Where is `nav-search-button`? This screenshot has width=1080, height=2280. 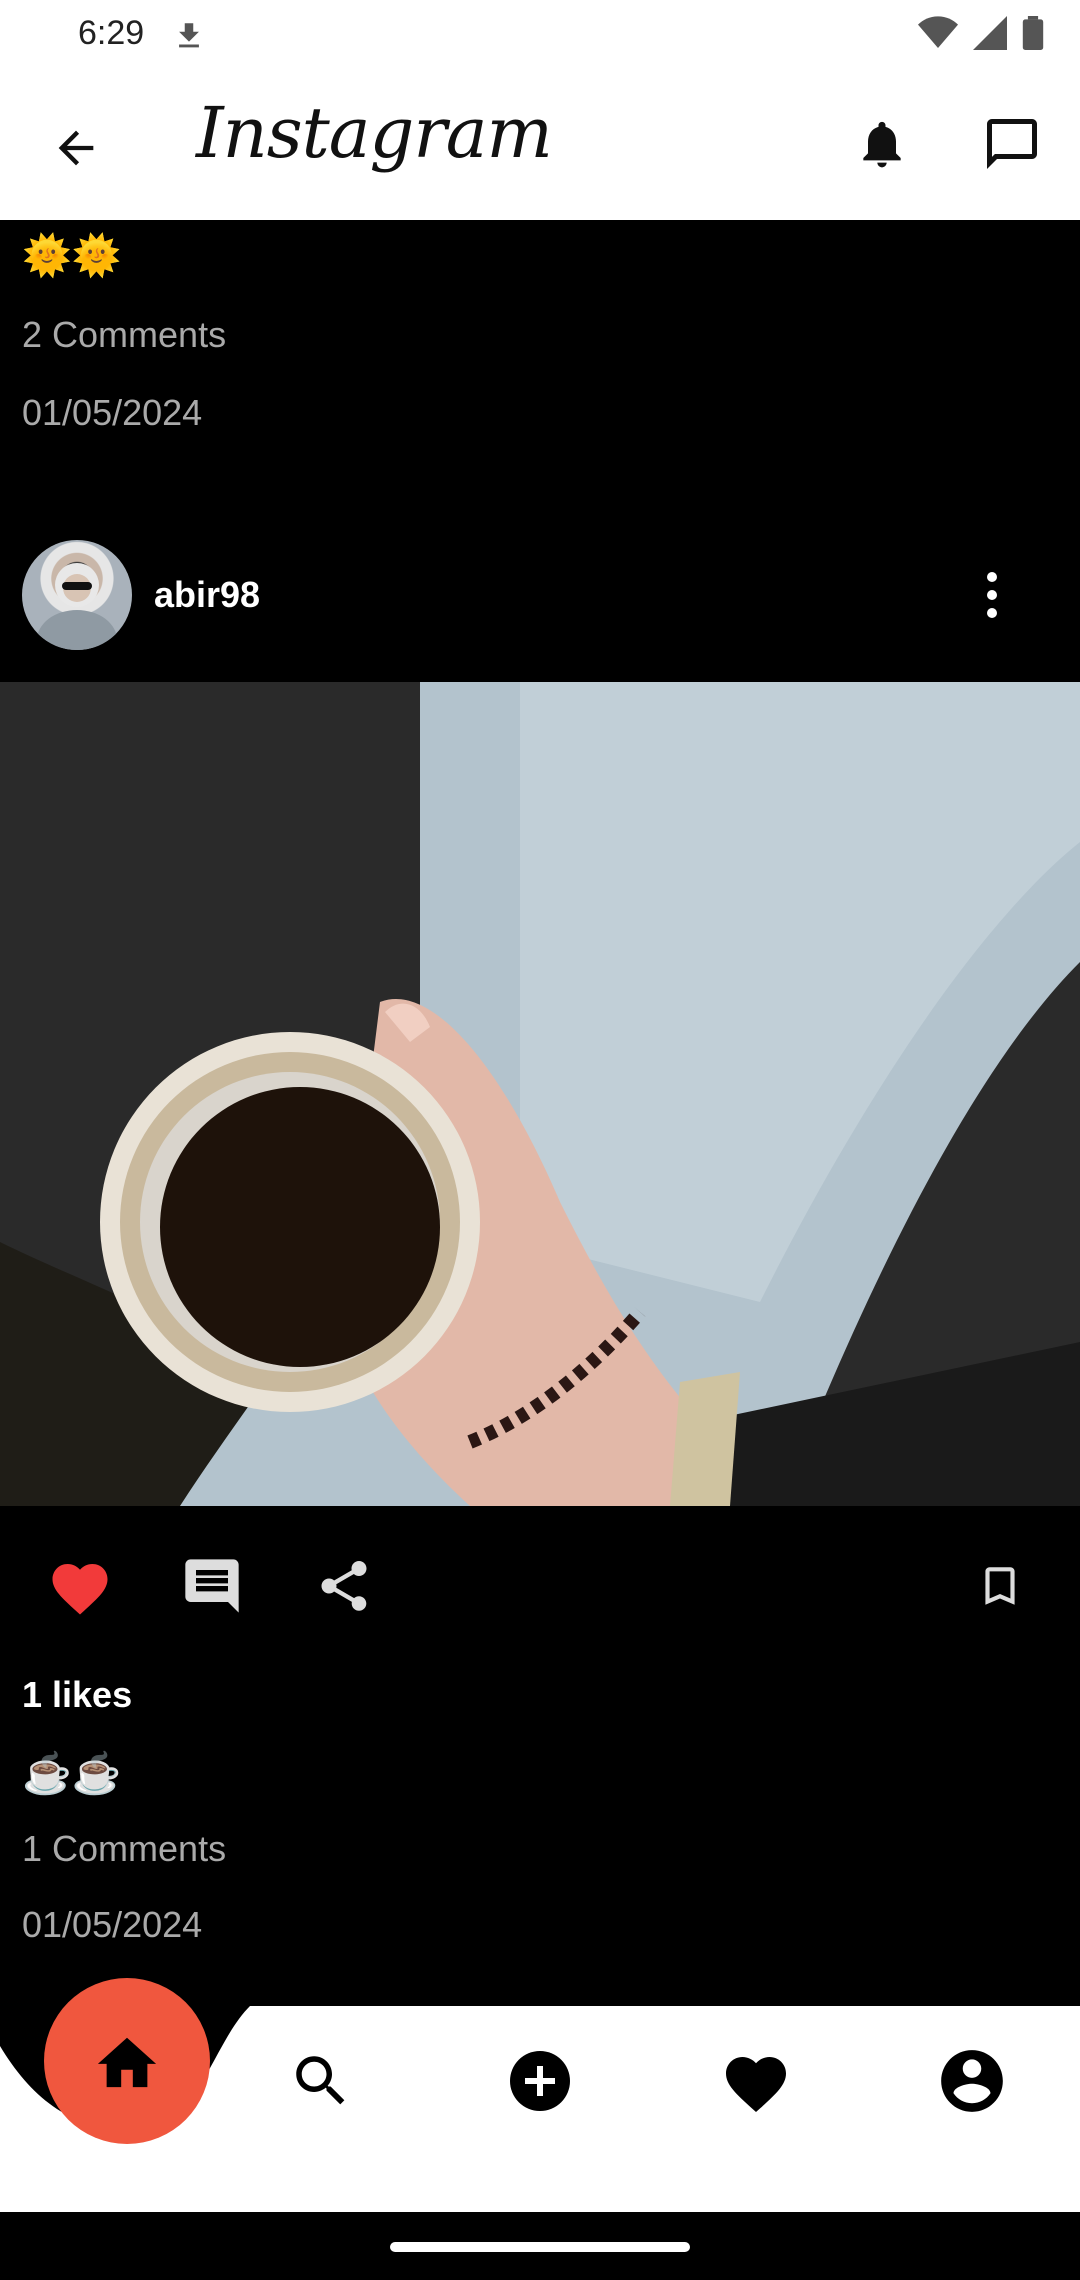
nav-search-button is located at coordinates (321, 2081).